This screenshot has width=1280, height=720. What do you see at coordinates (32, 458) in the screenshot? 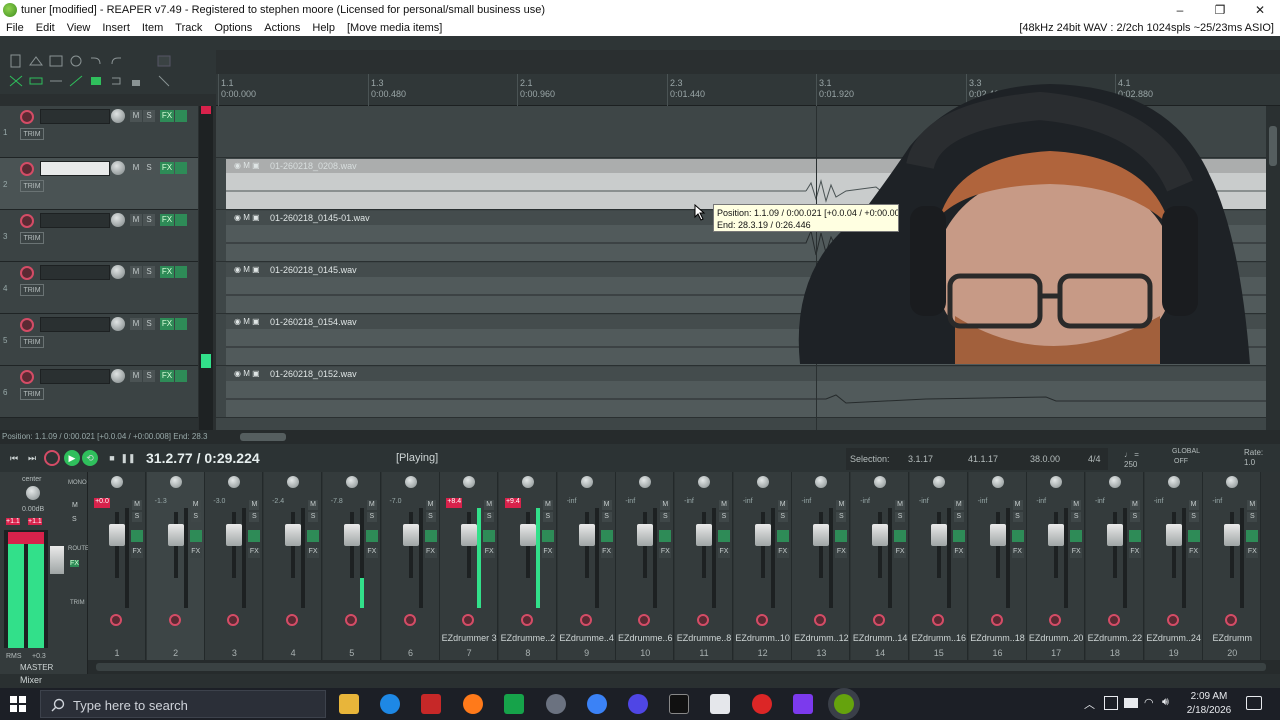
I see `go-to-end-icon: ⏭` at bounding box center [32, 458].